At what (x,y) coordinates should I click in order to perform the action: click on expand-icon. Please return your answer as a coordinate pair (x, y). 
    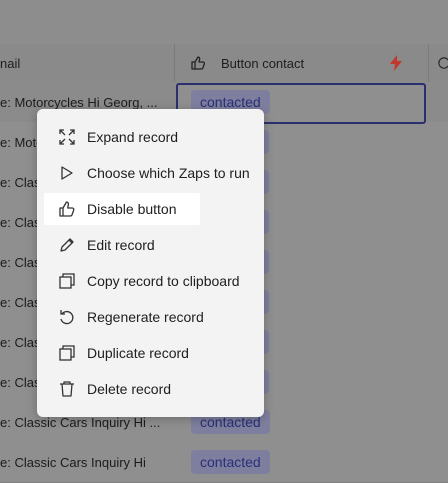
    Looking at the image, I should click on (67, 137).